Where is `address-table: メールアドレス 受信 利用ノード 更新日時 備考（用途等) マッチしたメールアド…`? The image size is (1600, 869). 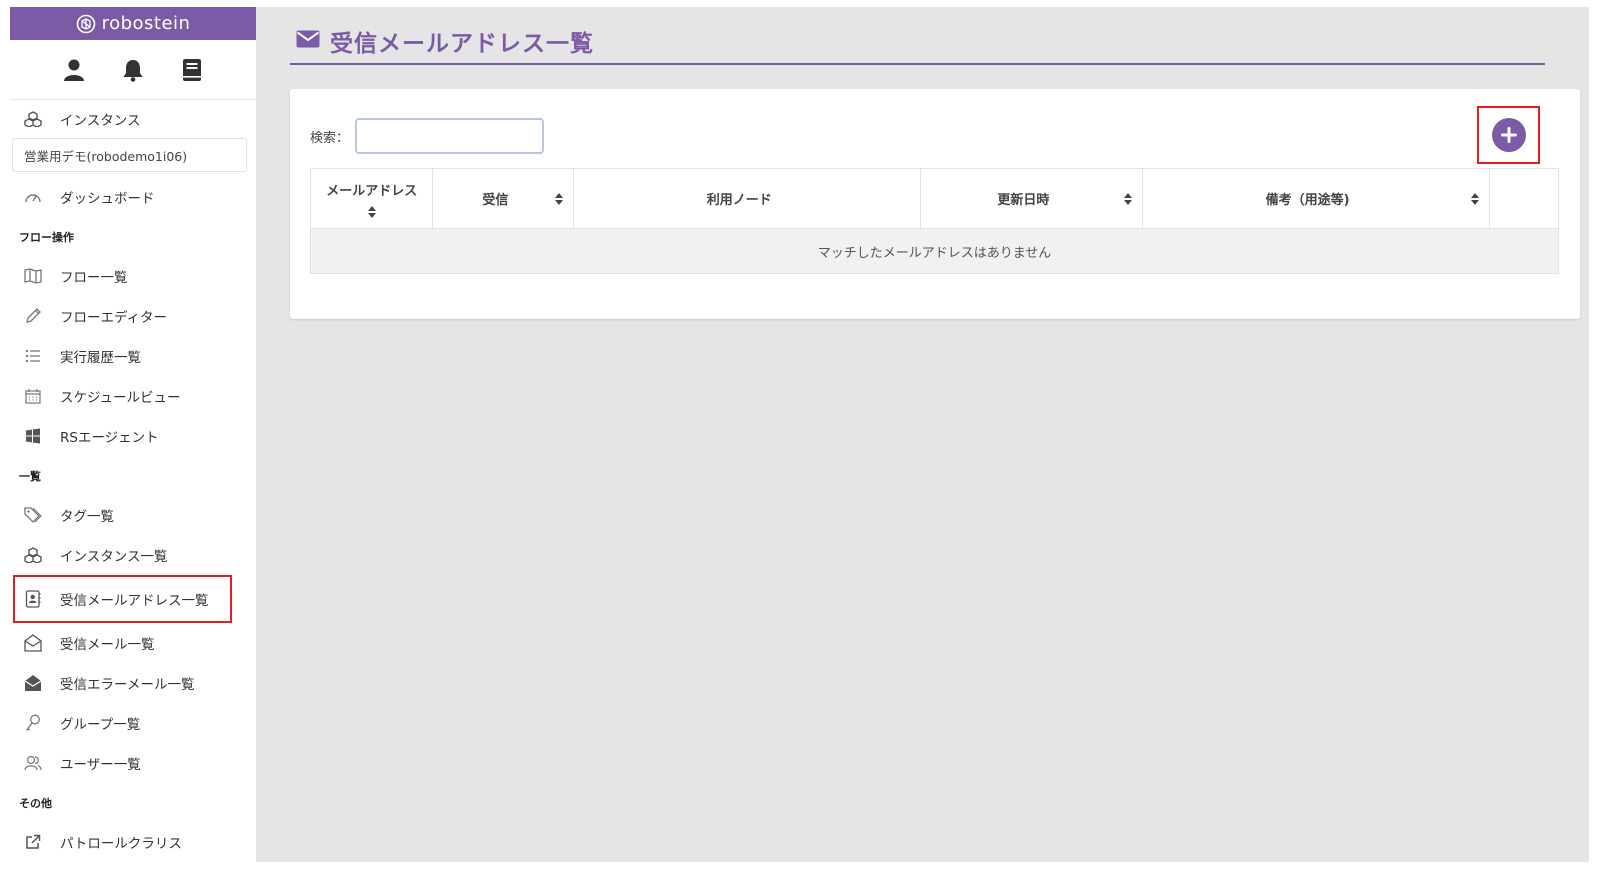
address-table: メールアドレス 受信 利用ノード 更新日時 備考（用途等) マッチしたメールアド… is located at coordinates (934, 221).